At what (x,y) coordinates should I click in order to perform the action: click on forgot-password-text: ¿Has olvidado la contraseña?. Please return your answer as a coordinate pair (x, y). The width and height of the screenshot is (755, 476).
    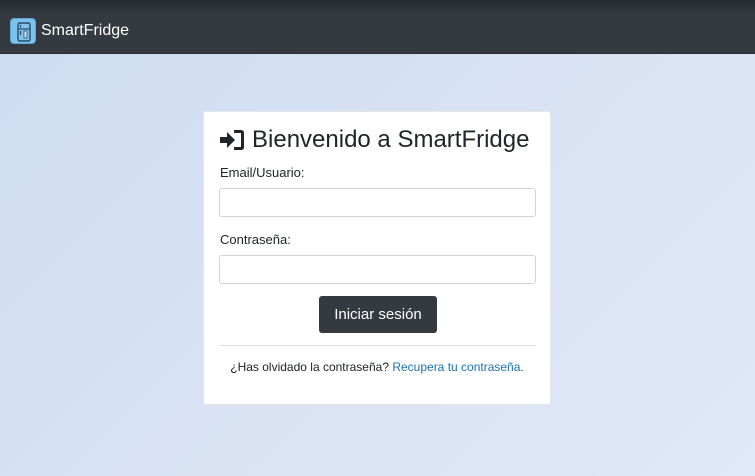
    Looking at the image, I should click on (311, 367).